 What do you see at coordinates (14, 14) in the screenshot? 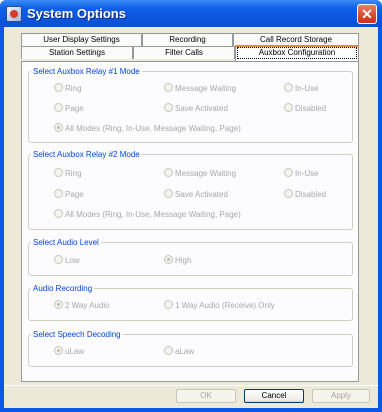
I see `app-icon` at bounding box center [14, 14].